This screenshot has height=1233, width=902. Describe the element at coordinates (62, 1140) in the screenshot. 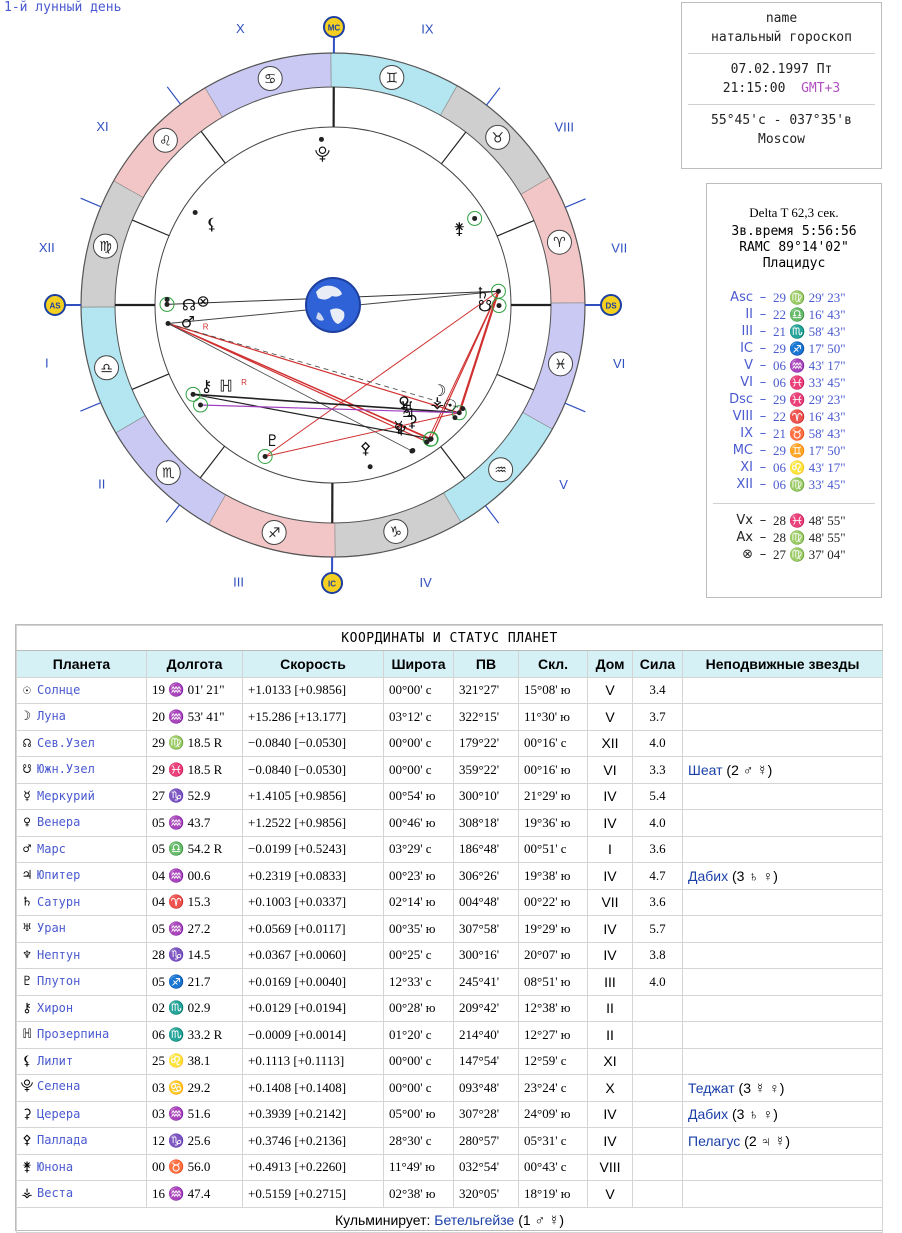

I see `planet-name: Паллада` at that location.